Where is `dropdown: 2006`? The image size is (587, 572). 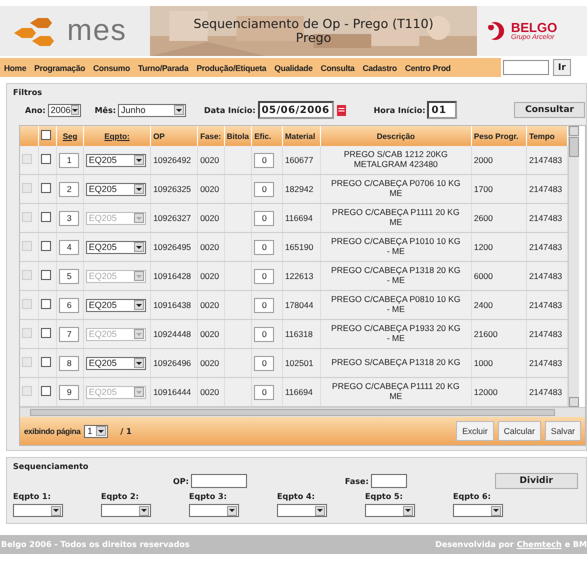 dropdown: 2006 is located at coordinates (64, 110).